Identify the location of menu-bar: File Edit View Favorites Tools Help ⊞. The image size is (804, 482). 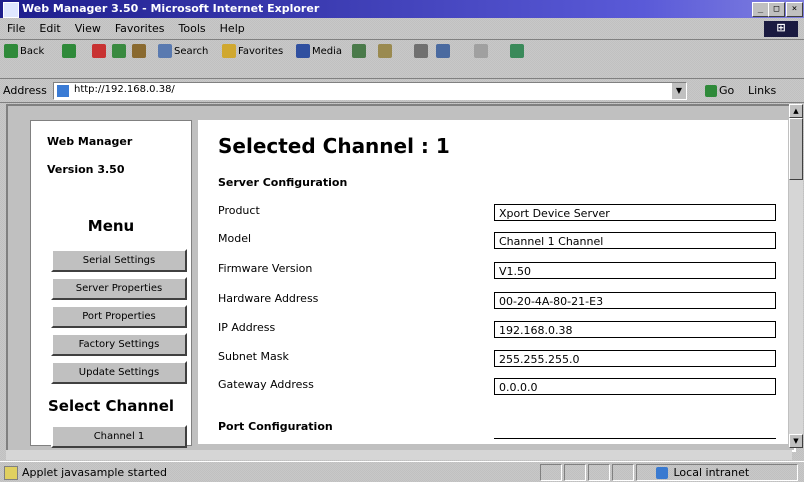
(402, 29).